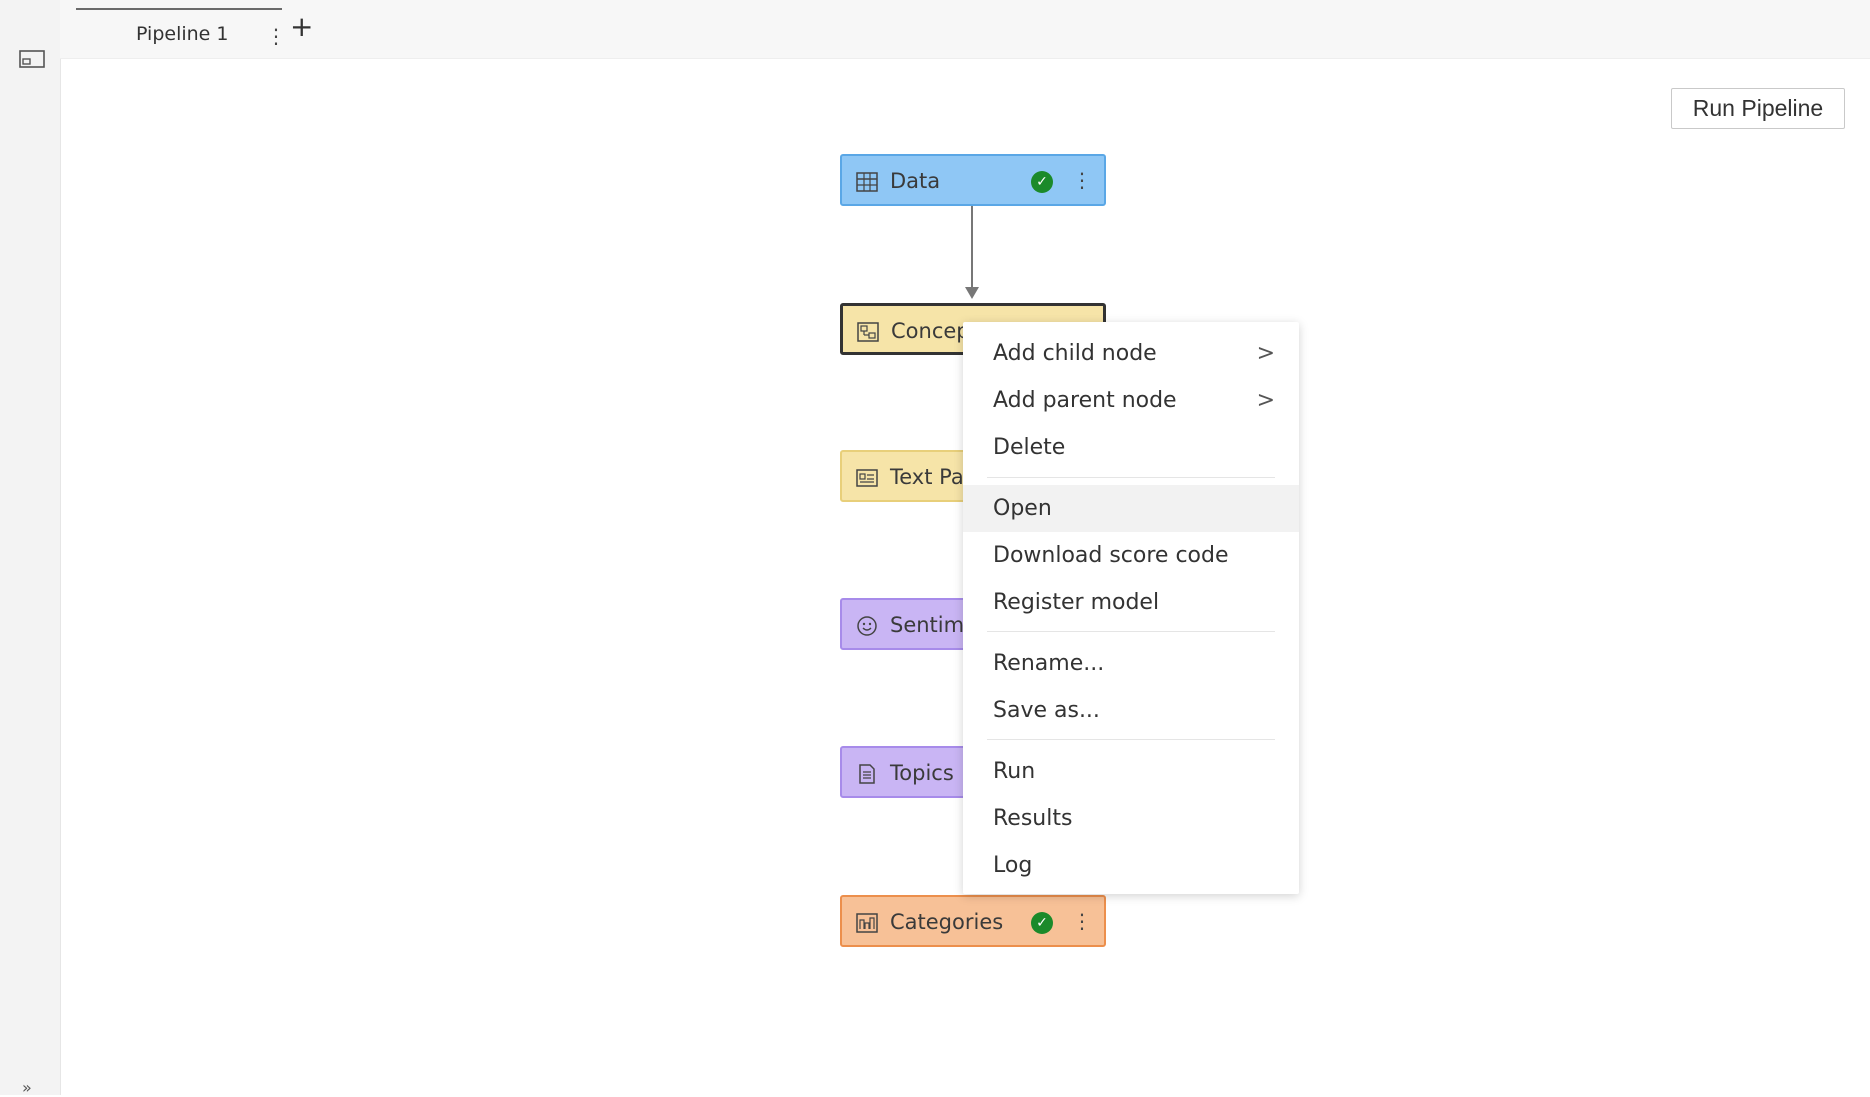 The height and width of the screenshot is (1097, 1870). I want to click on menu-item-log: Log, so click(1131, 865).